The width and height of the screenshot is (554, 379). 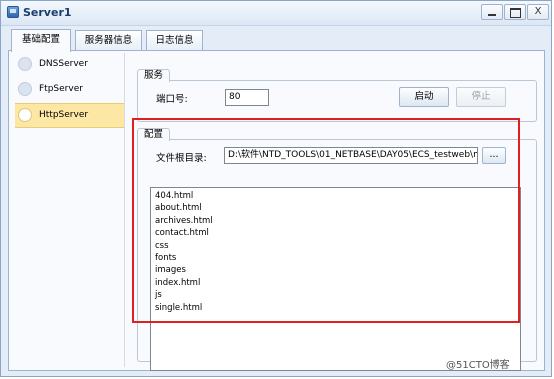 I want to click on sidebar-item-dnsserver: DNSServer, so click(x=69, y=65).